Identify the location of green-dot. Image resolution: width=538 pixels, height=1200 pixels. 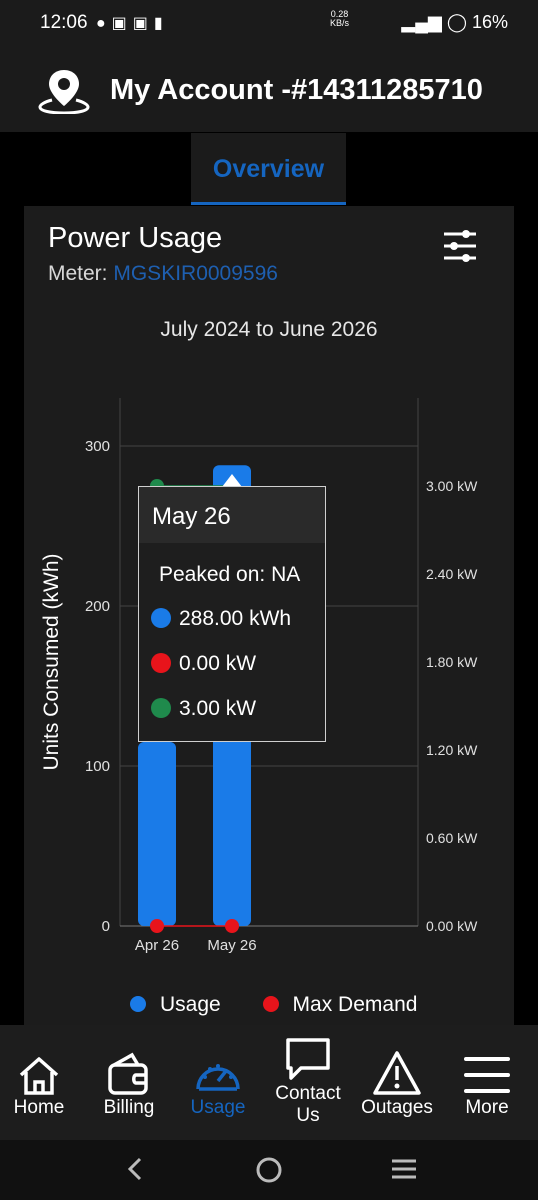
(161, 708).